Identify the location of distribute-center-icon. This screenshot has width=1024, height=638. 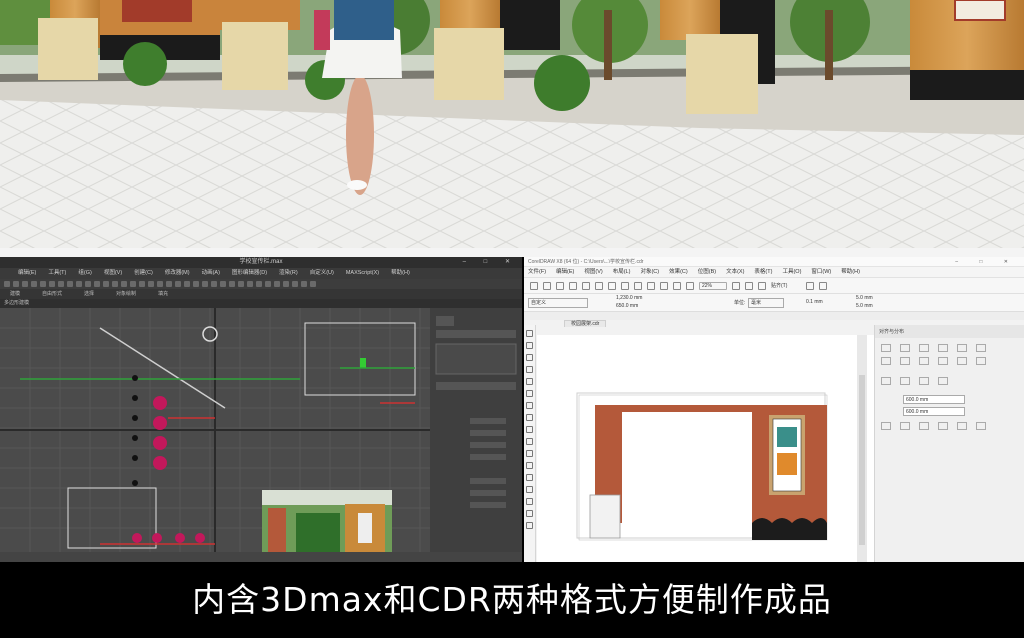
(905, 361).